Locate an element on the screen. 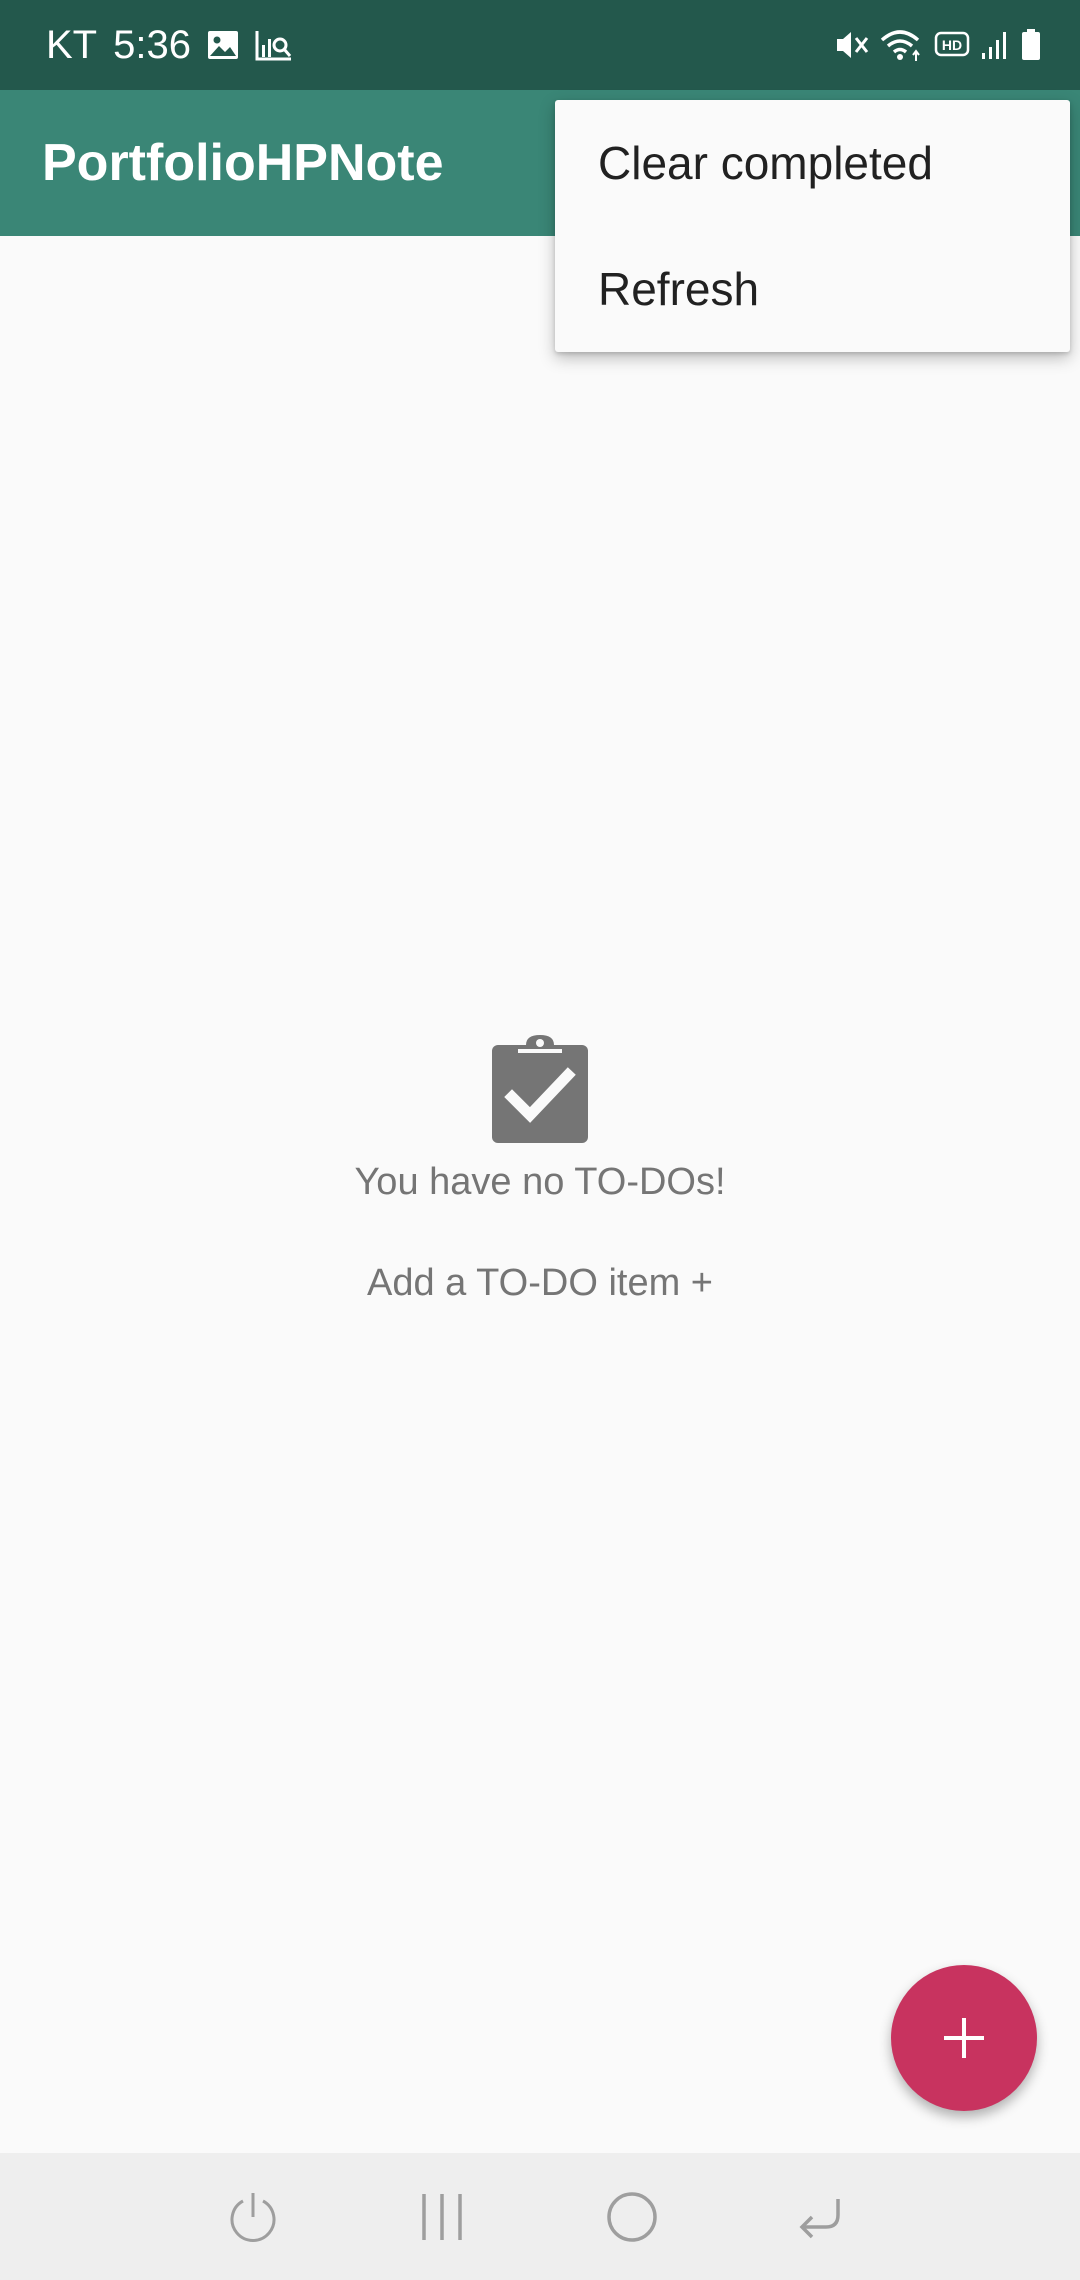 The image size is (1080, 2280). clock: 5:36 is located at coordinates (152, 44).